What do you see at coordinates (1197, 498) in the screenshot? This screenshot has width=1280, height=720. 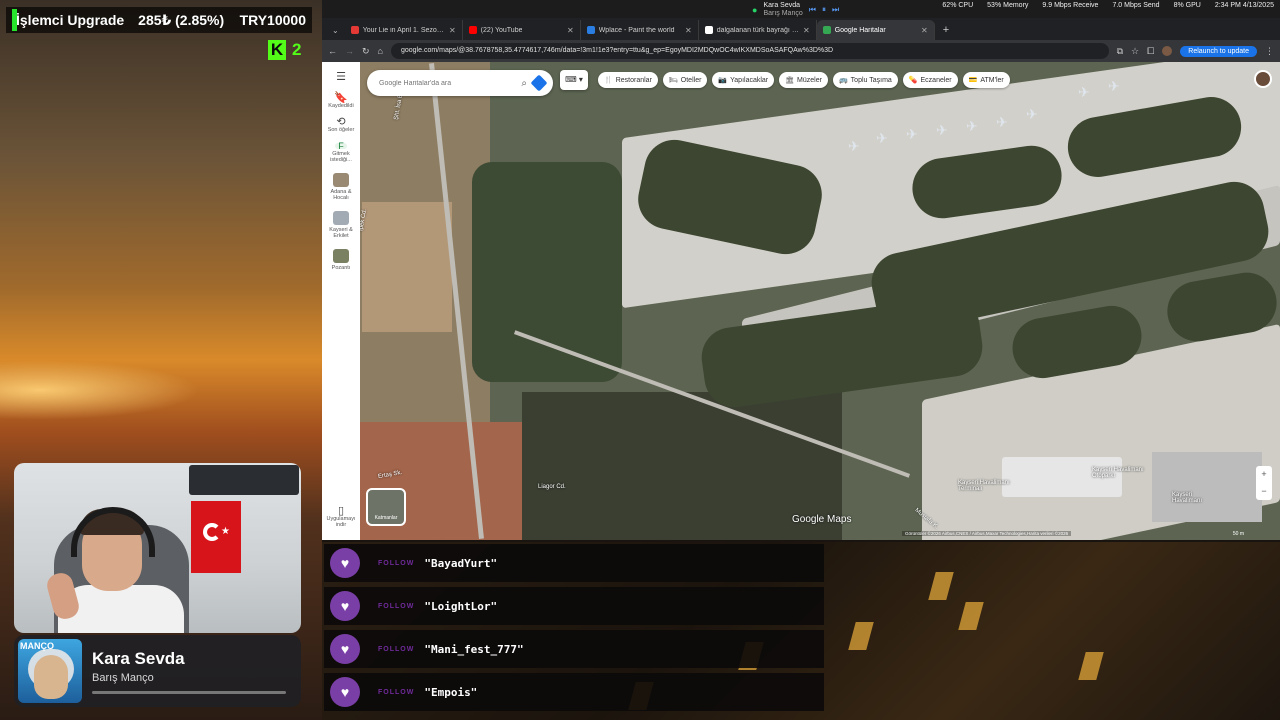 I see `place-label-airport: Kayseri Havalimanı` at bounding box center [1197, 498].